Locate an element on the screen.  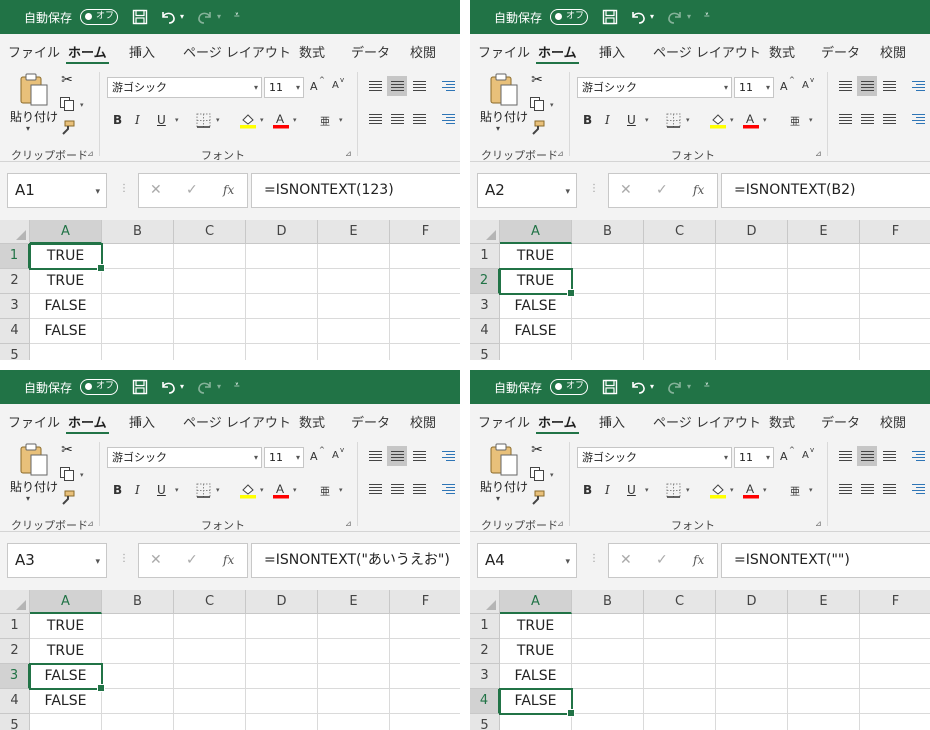
cancel-icon: ✕ is located at coordinates (156, 560).